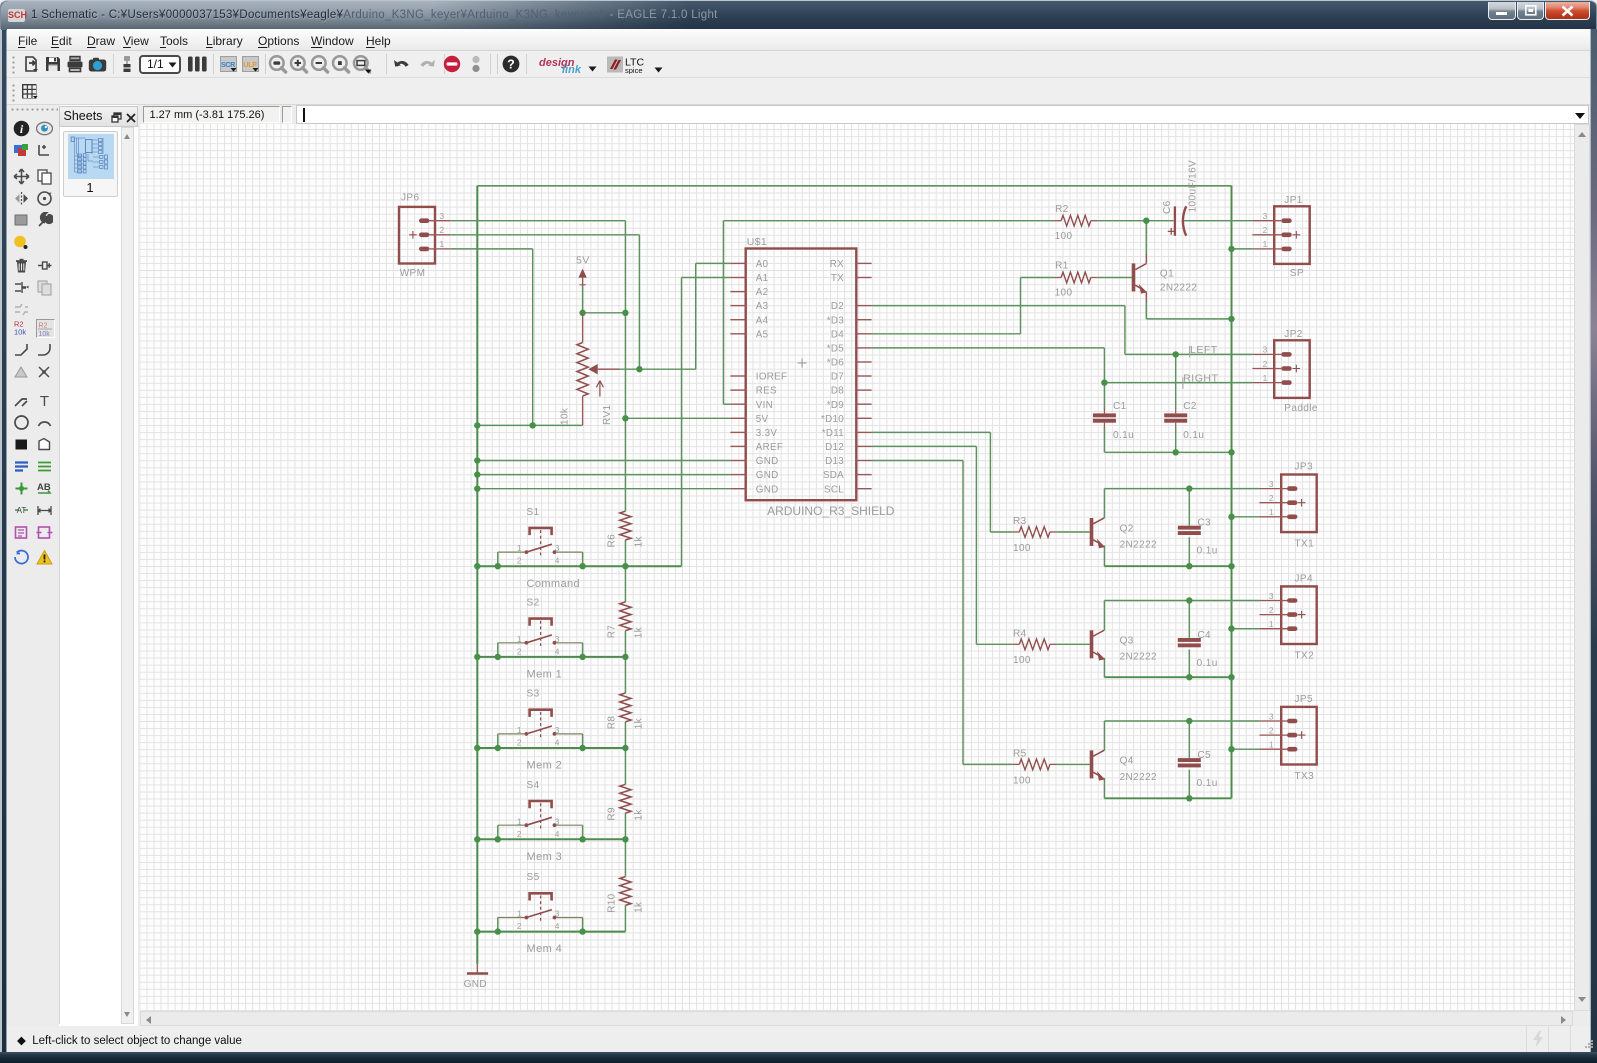 This screenshot has height=1063, width=1597. I want to click on svg-text: R6, so click(612, 541).